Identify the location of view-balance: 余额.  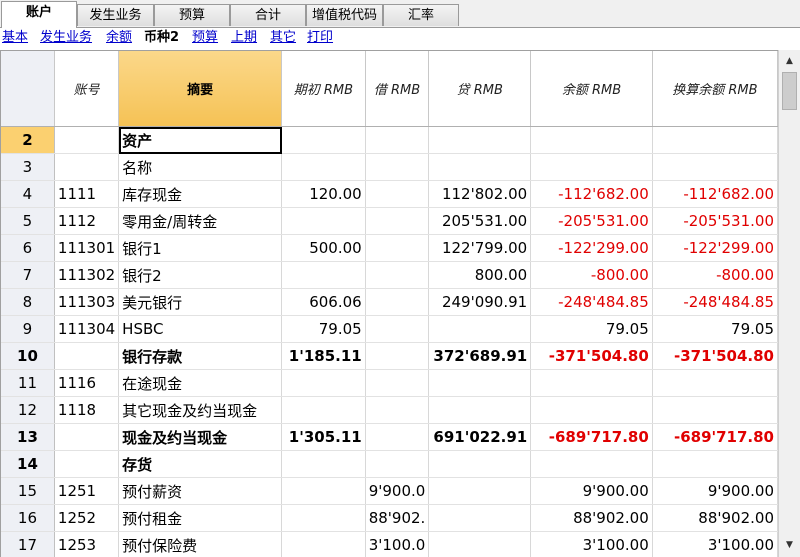
(119, 38).